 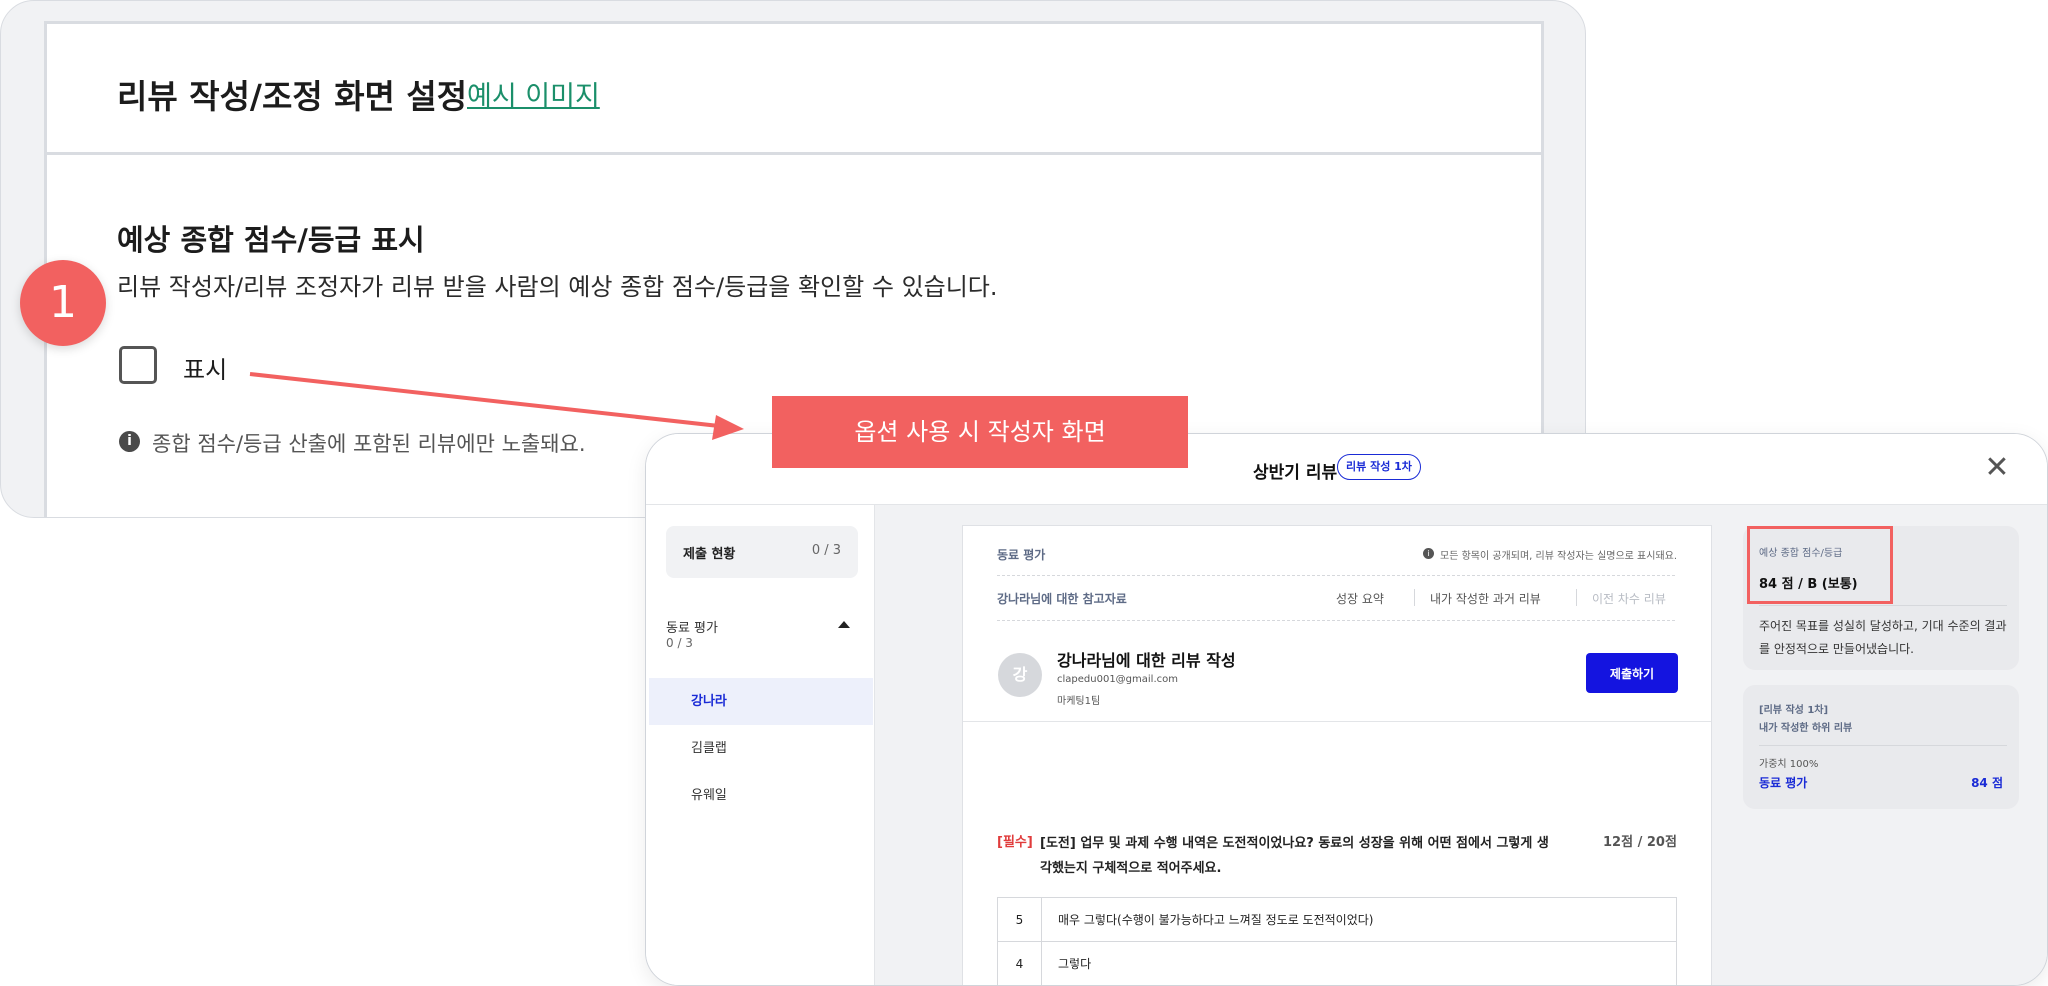 I want to click on panel-label: 동료 평가, so click(x=1021, y=555).